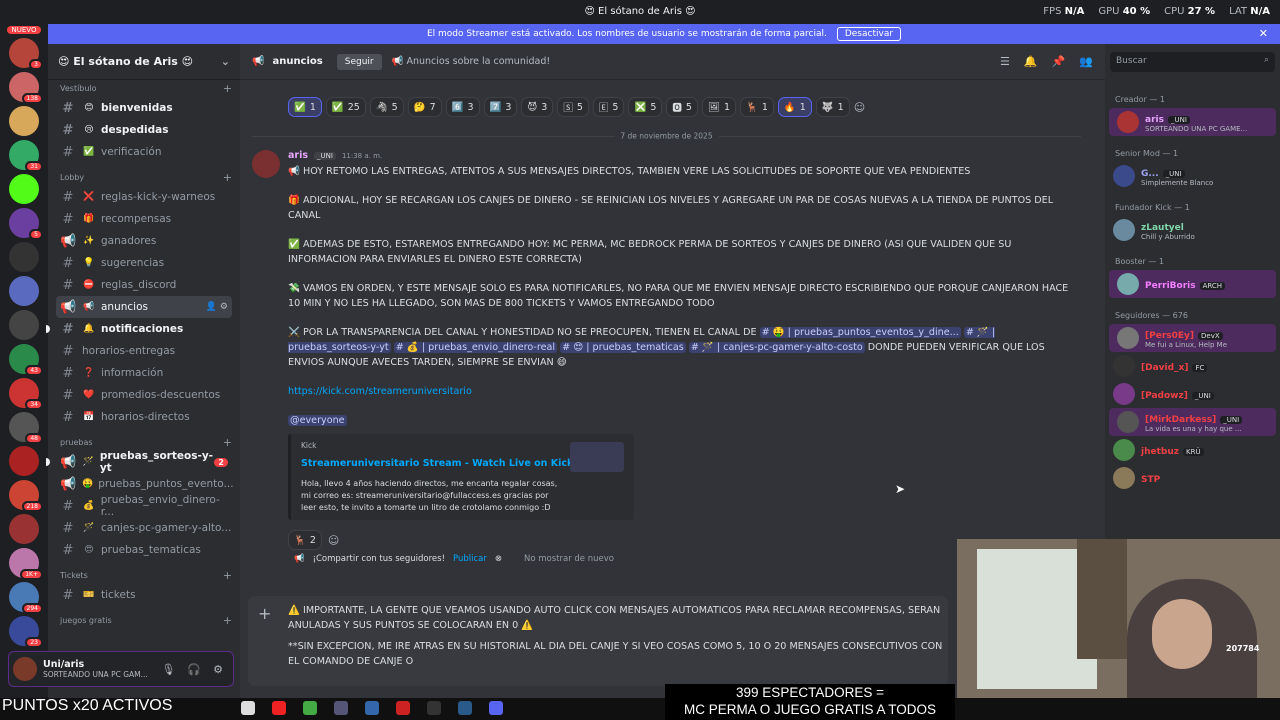 The height and width of the screenshot is (720, 1280). I want to click on pin-icon: 📌, so click(1059, 61).